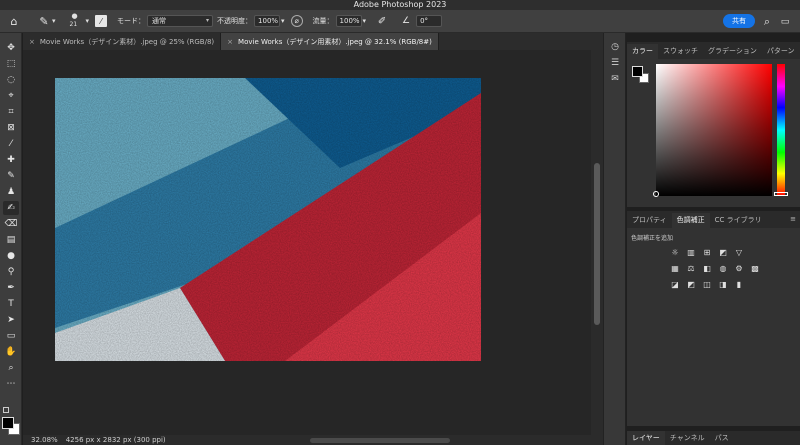 Image resolution: width=800 pixels, height=445 pixels. Describe the element at coordinates (11, 112) in the screenshot. I see `crop-tool-icon: ⌗` at that location.